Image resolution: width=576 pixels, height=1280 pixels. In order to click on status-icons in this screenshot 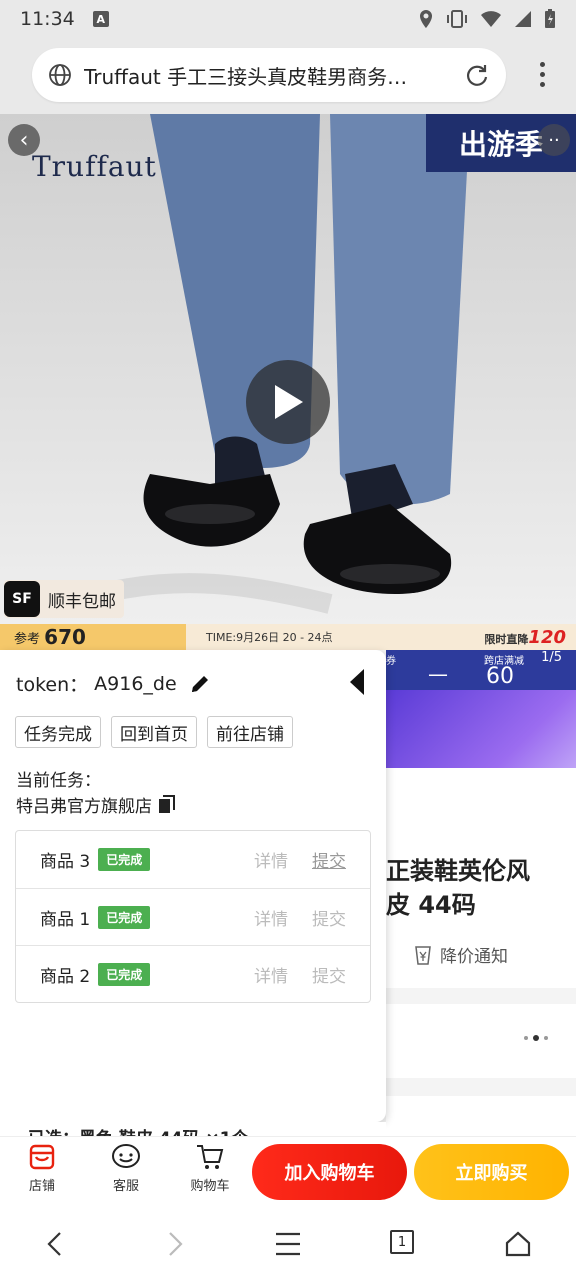, I will do `click(487, 19)`.